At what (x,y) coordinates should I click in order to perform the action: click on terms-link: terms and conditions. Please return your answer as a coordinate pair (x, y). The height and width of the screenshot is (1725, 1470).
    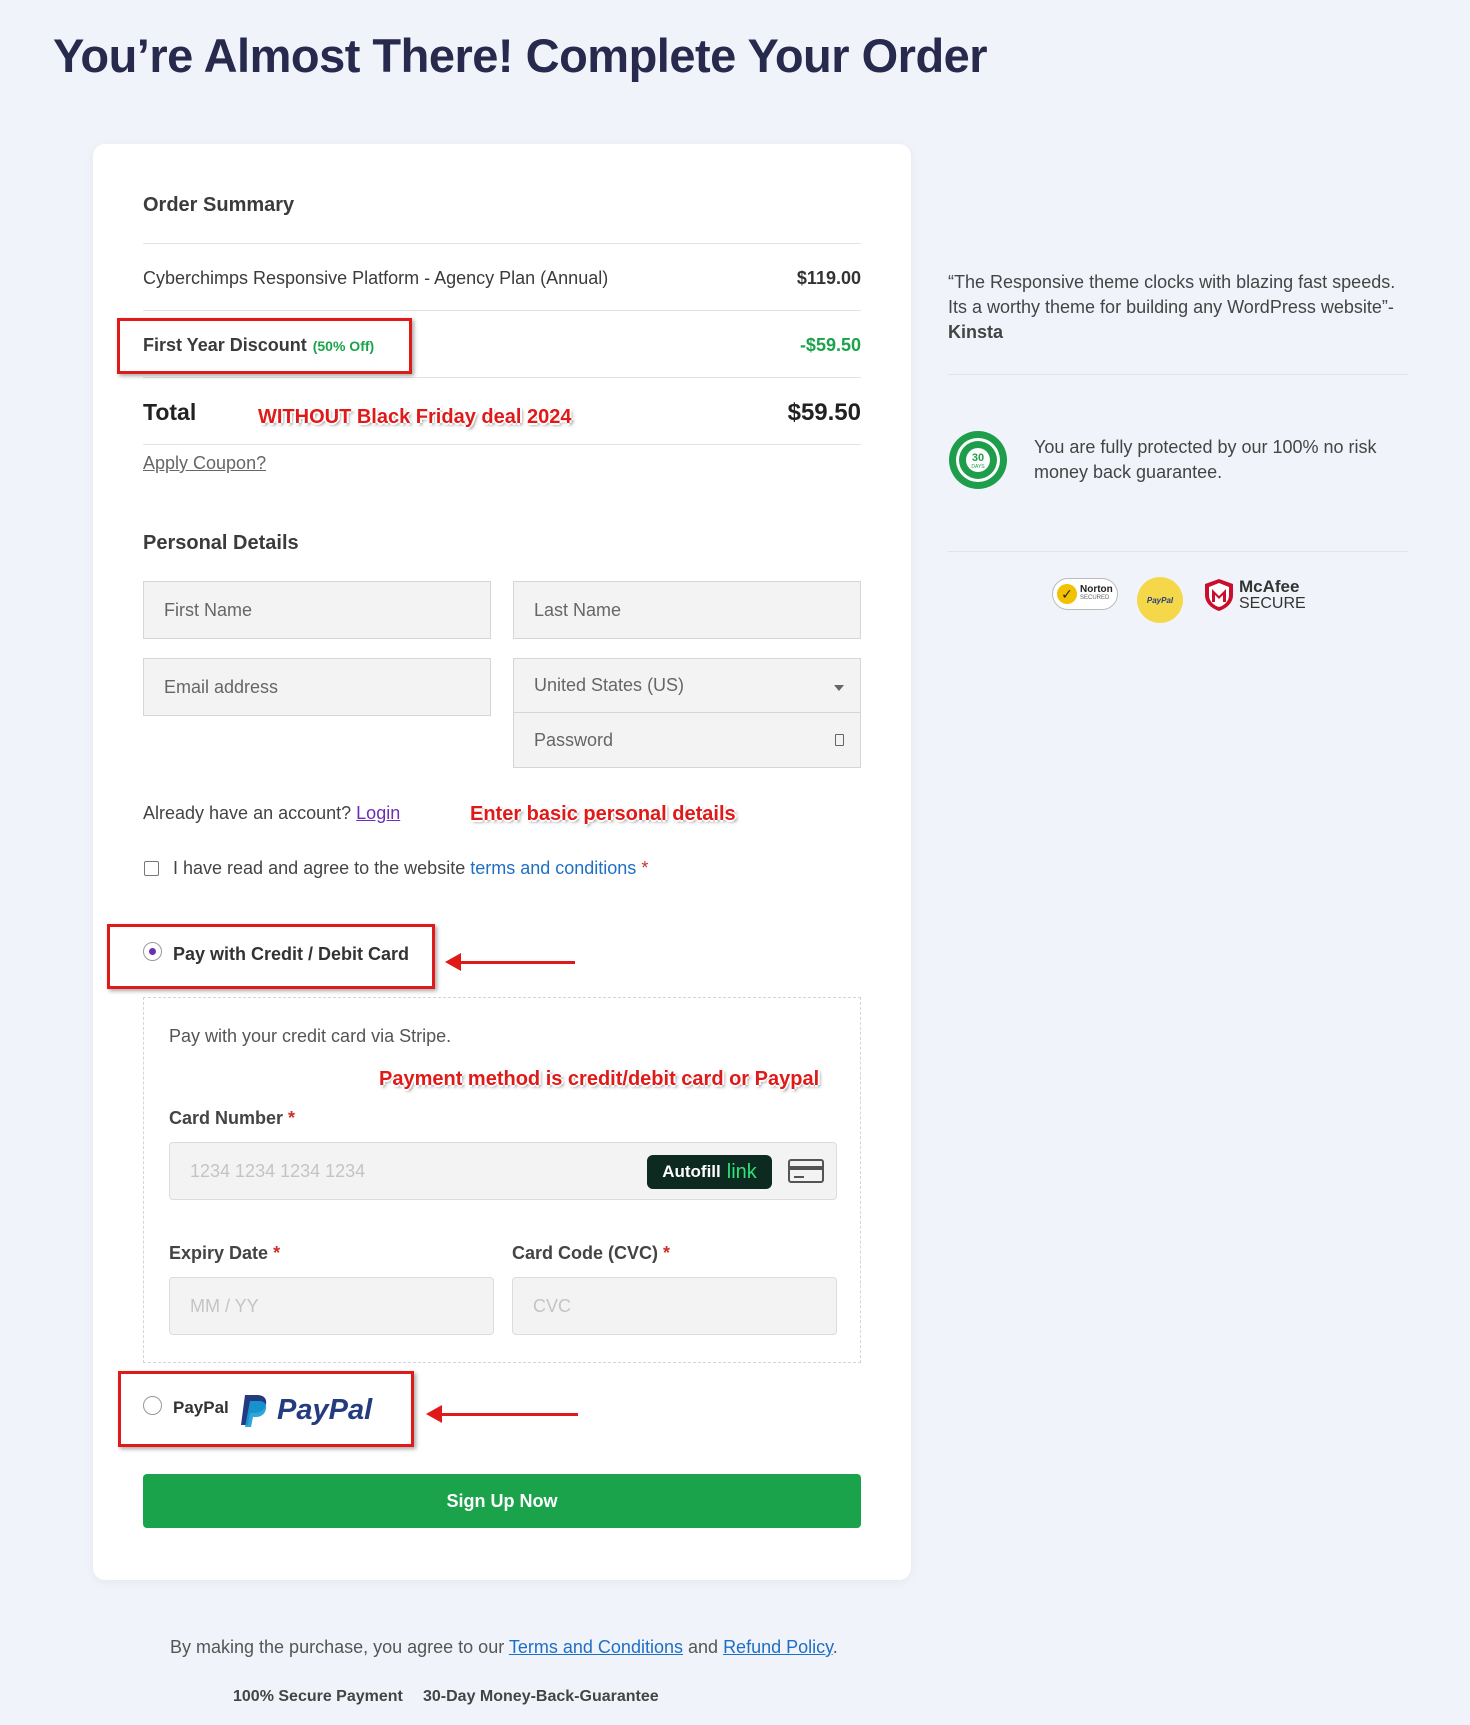
    Looking at the image, I should click on (553, 868).